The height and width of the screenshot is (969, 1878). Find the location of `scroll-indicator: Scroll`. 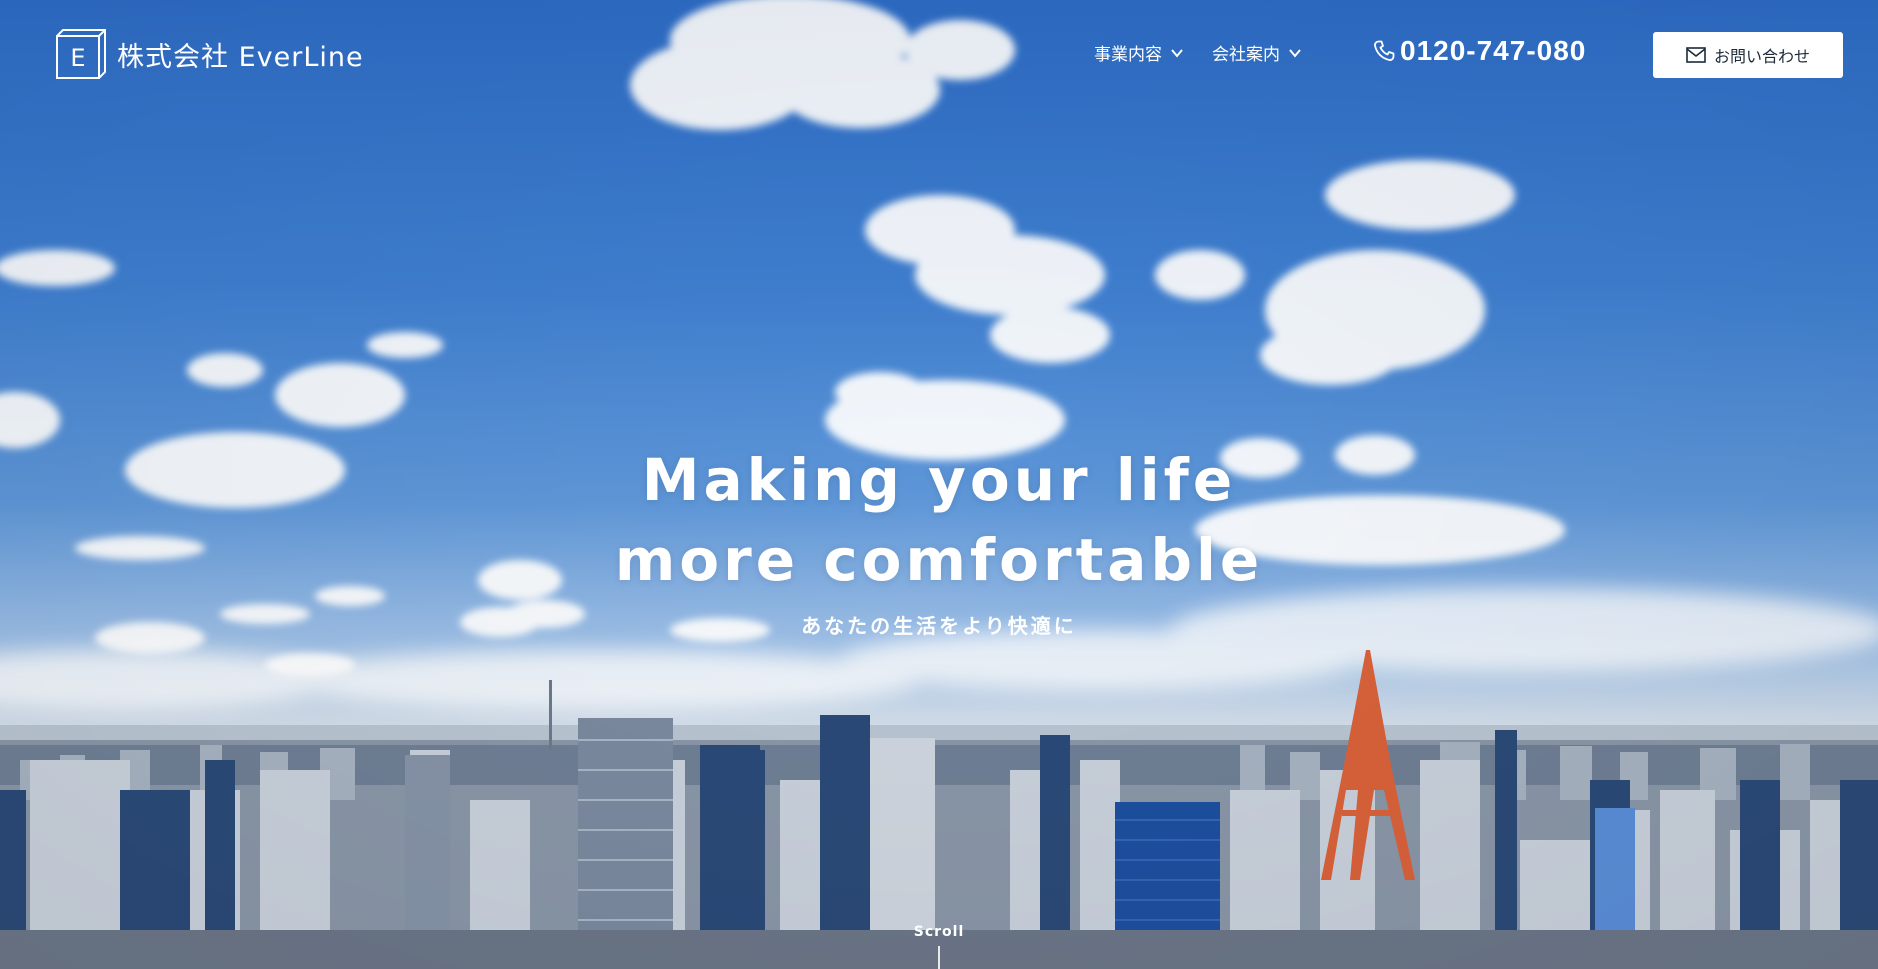

scroll-indicator: Scroll is located at coordinates (939, 932).